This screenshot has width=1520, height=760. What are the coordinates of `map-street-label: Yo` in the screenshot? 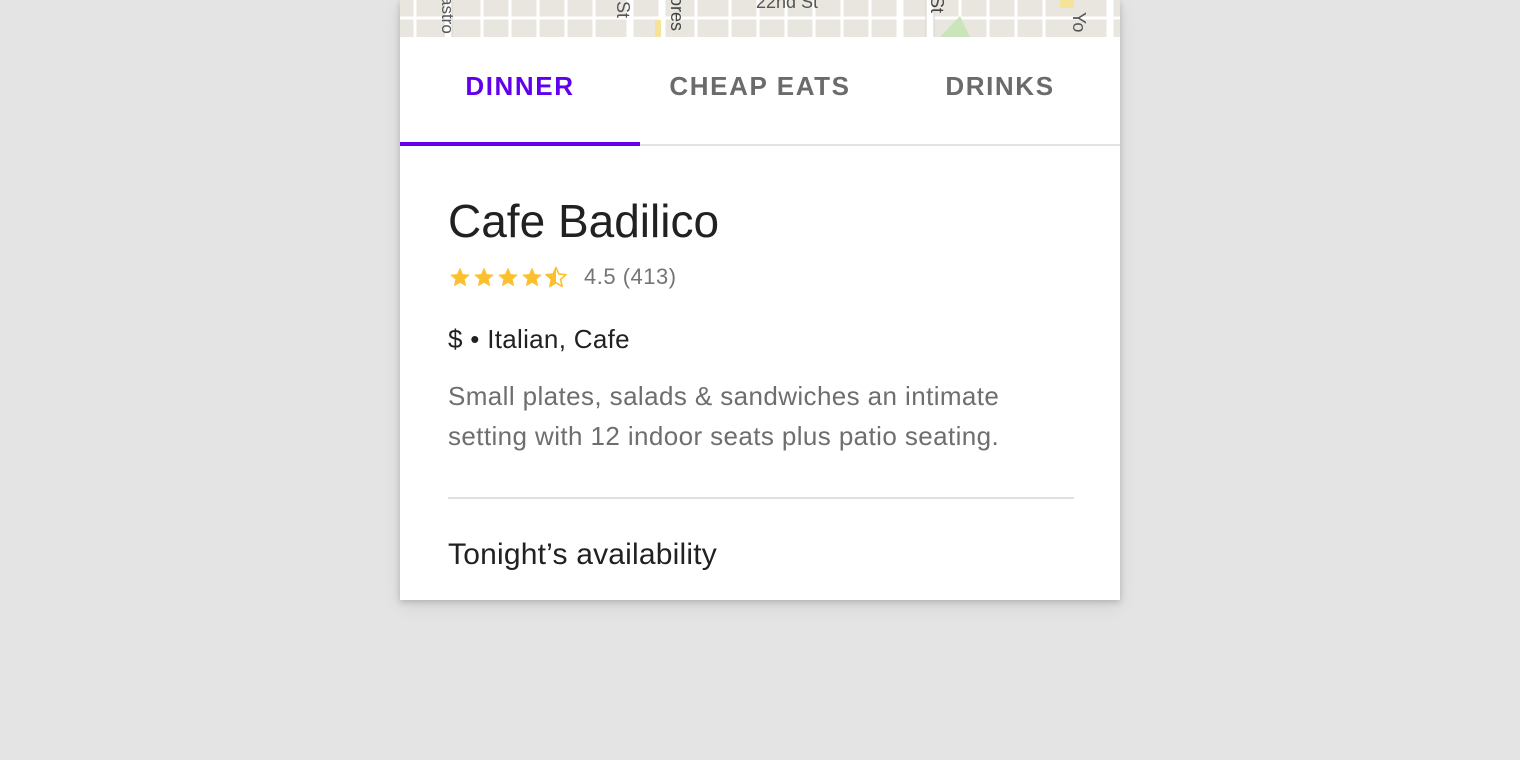 It's located at (1079, 22).